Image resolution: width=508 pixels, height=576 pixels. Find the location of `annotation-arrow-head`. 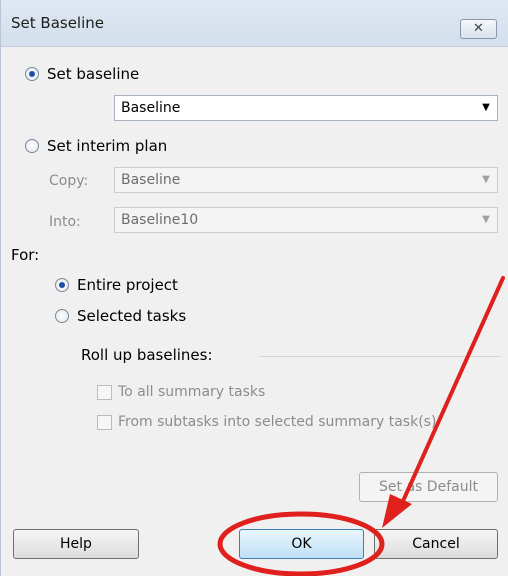

annotation-arrow-head is located at coordinates (397, 511).